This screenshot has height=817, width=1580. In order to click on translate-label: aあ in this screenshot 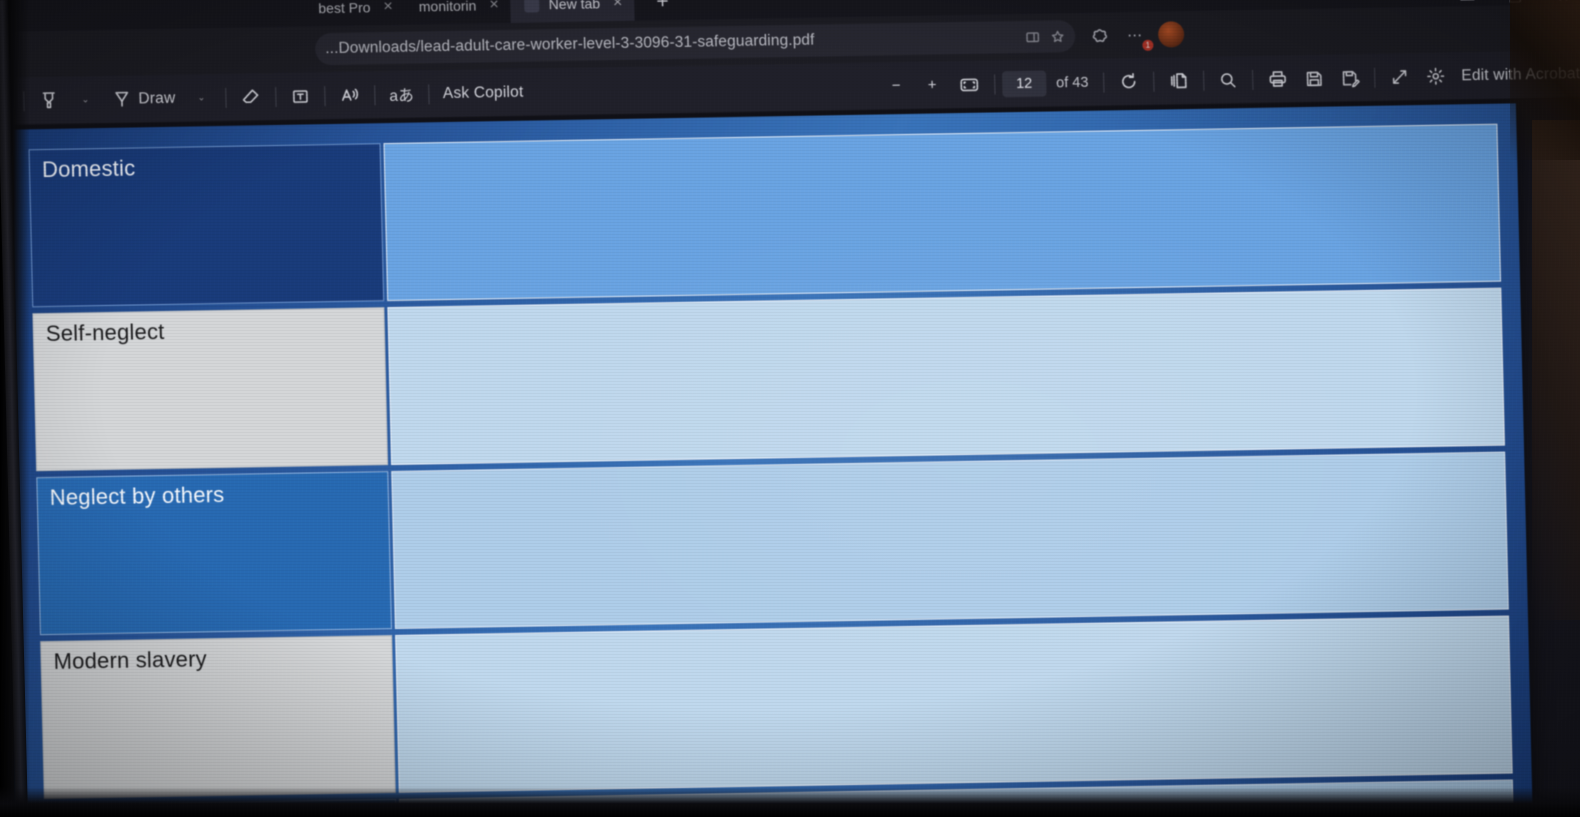, I will do `click(402, 96)`.